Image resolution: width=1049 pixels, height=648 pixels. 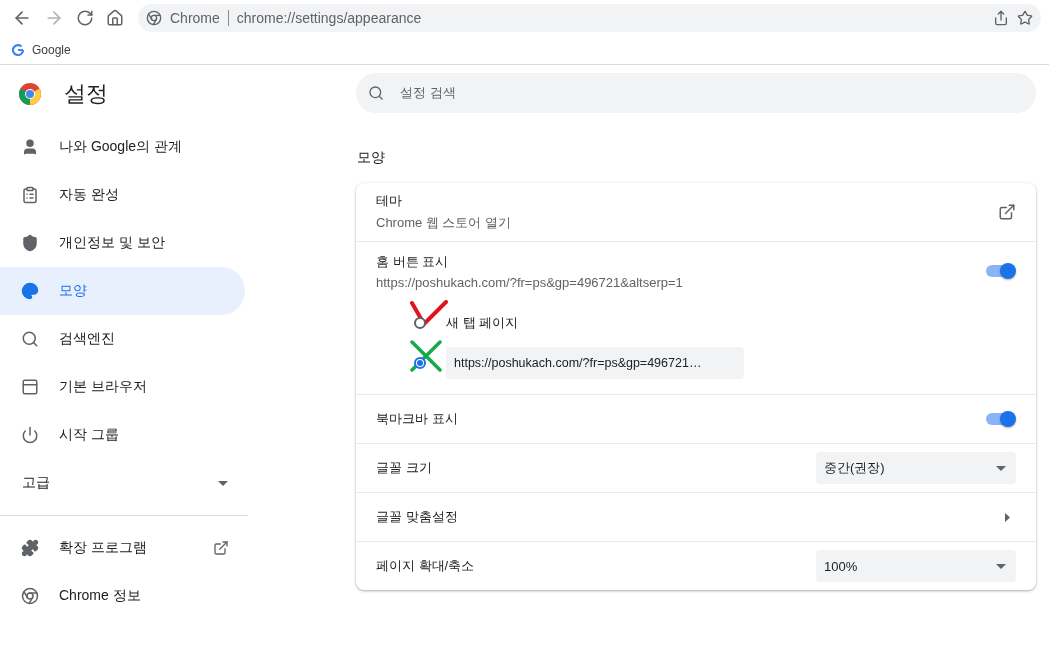 I want to click on setting-label: 글꼴 맞춤설정, so click(x=417, y=517).